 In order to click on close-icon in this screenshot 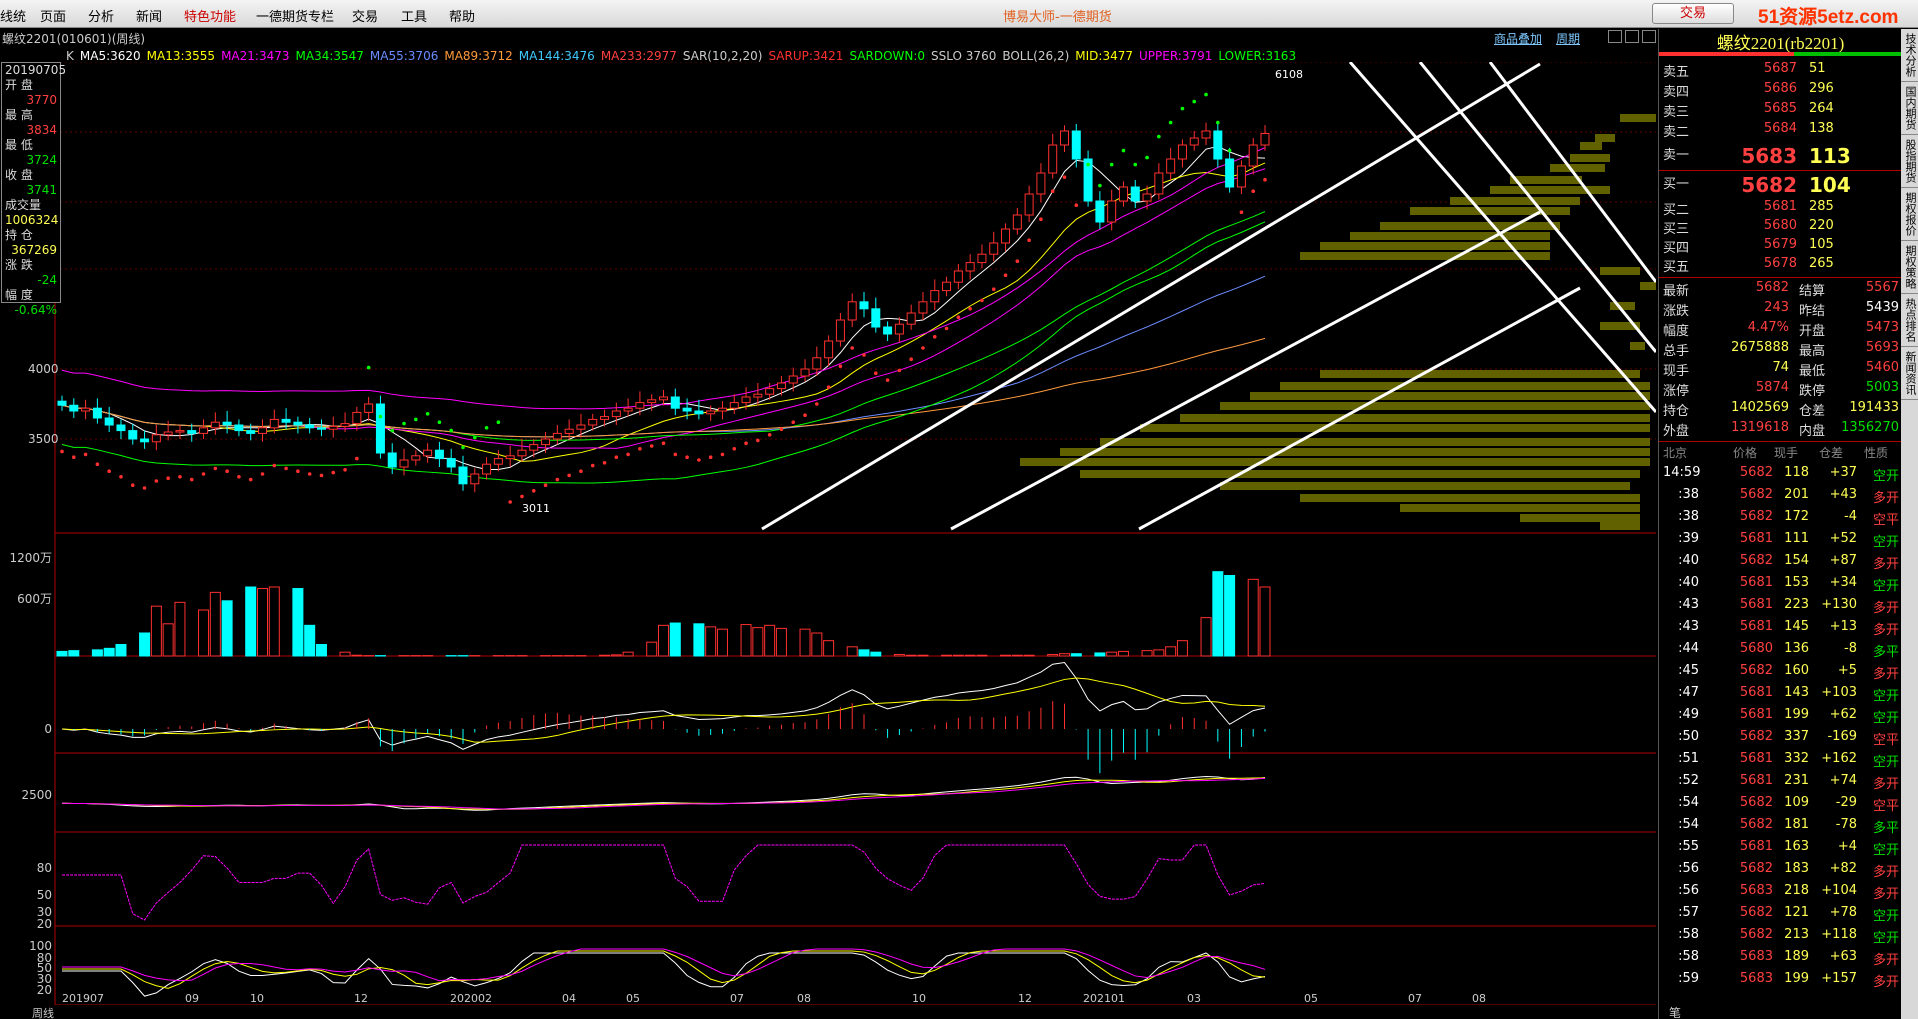, I will do `click(1649, 36)`.